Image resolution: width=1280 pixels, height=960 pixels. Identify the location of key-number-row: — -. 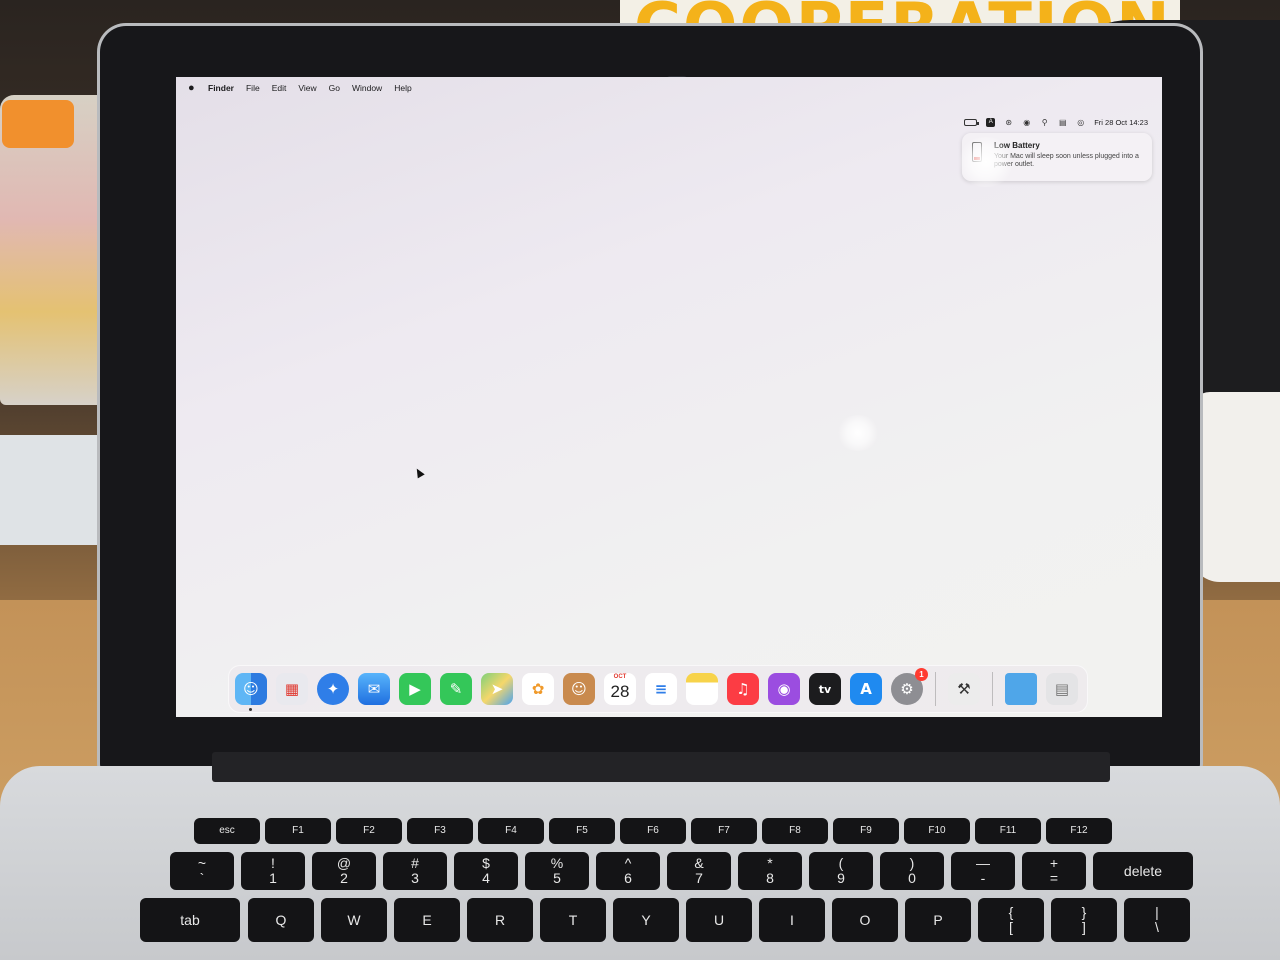
(983, 871).